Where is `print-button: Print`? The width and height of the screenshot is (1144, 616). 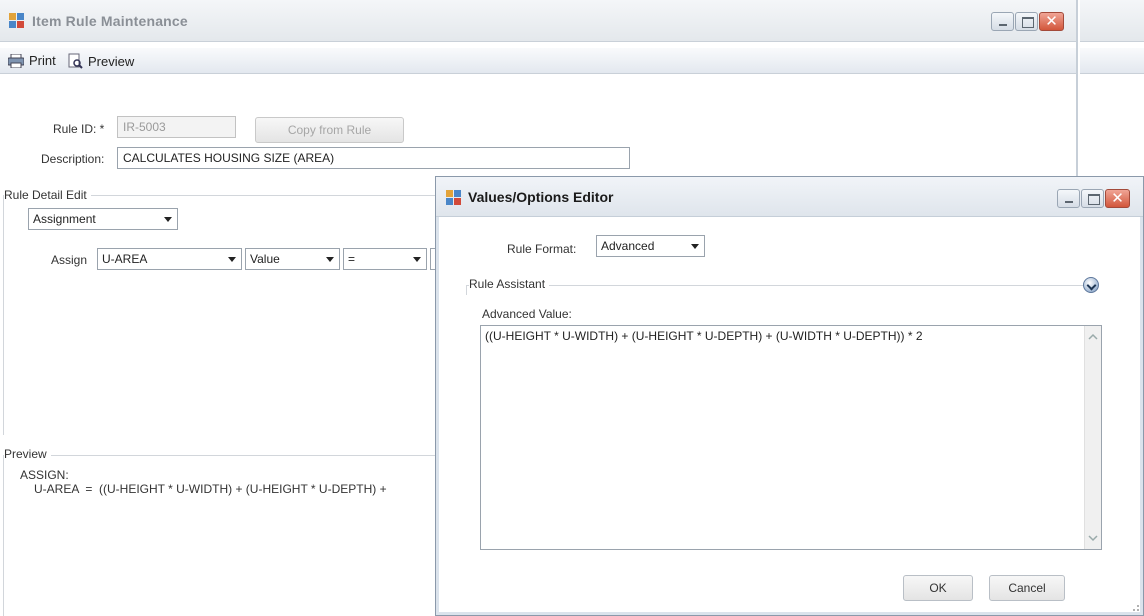
print-button: Print is located at coordinates (32, 60).